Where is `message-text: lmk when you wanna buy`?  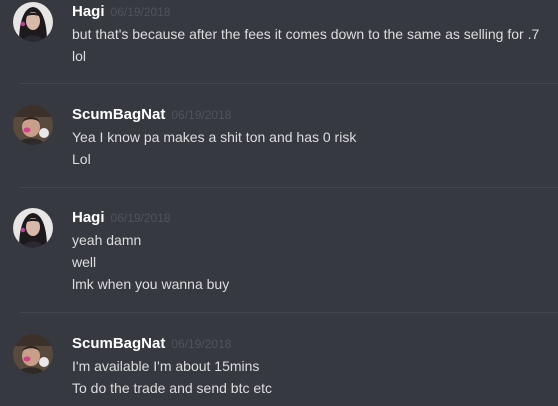 message-text: lmk when you wanna buy is located at coordinates (151, 284).